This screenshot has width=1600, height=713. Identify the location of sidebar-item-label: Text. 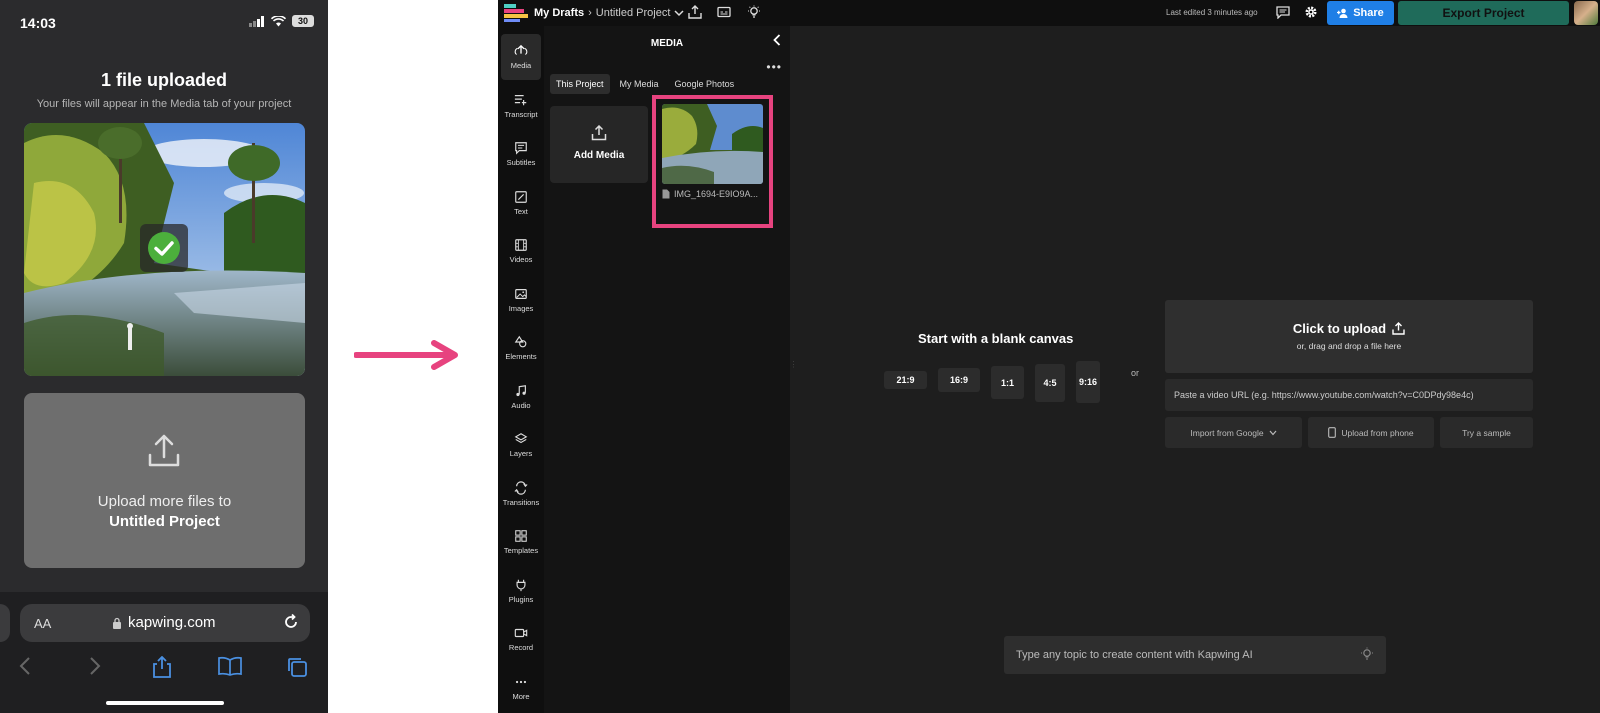
(521, 211).